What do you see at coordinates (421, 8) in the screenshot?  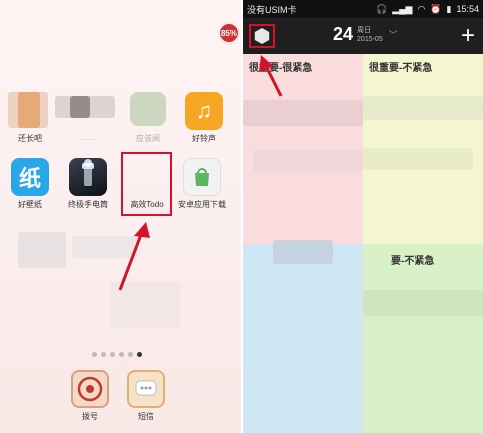 I see `wifi-icon: ◠` at bounding box center [421, 8].